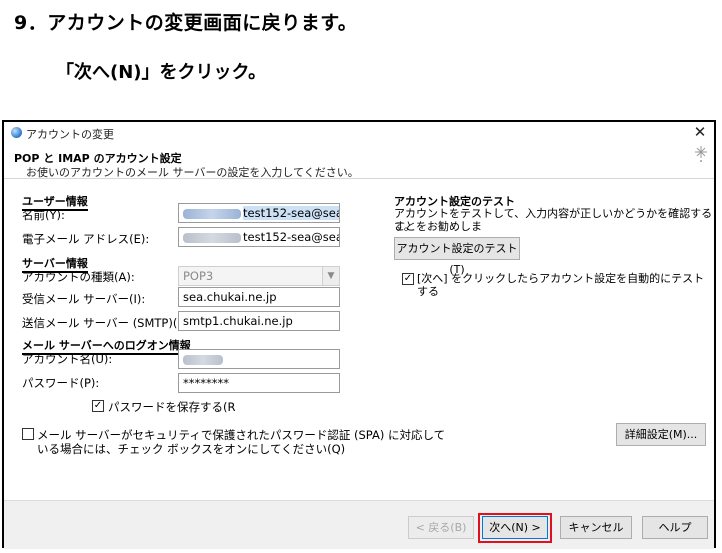  I want to click on name-field: test152-sea@sea.chukai.ne.jp, so click(259, 213).